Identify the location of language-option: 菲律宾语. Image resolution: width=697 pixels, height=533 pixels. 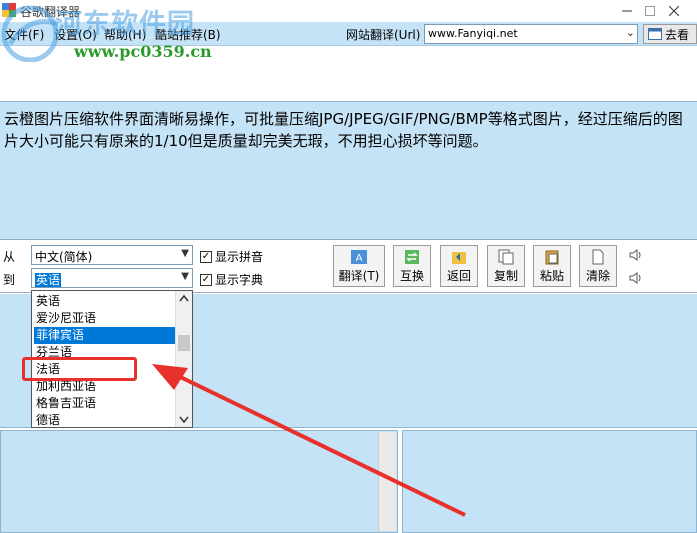
(105, 335).